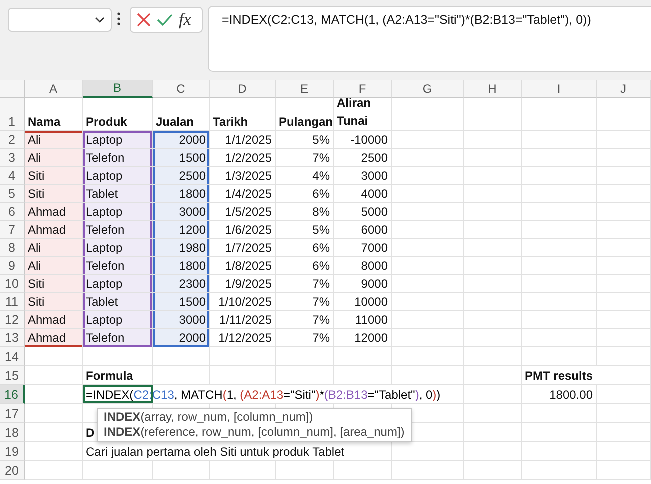 The image size is (651, 484). What do you see at coordinates (254, 432) in the screenshot?
I see `syntax-hint: INDEX(reference, row_num, [column_num], [area_num])` at bounding box center [254, 432].